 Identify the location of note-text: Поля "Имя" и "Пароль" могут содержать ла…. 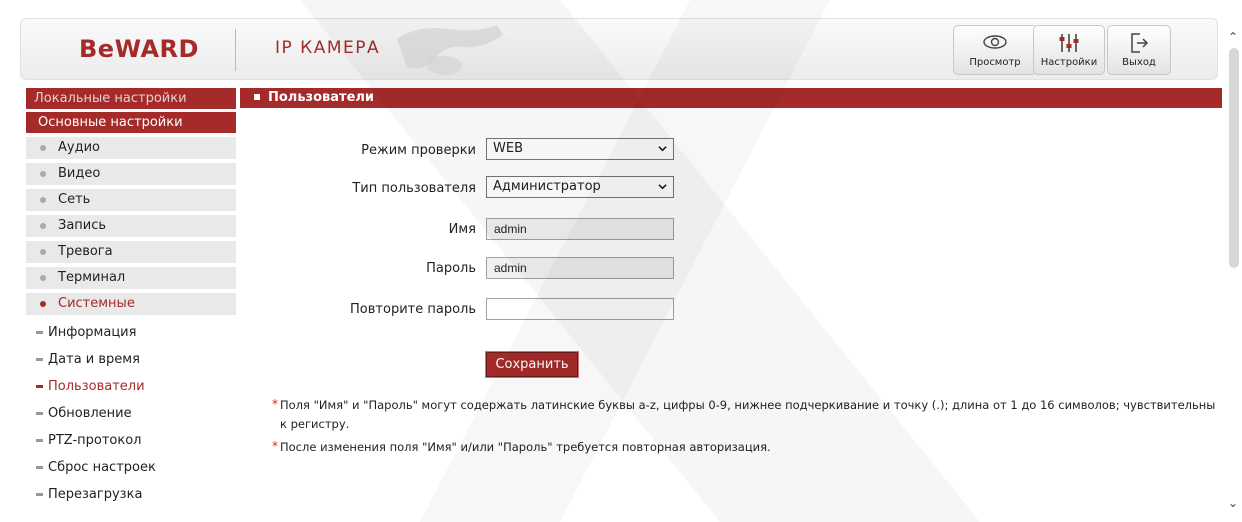
(748, 414).